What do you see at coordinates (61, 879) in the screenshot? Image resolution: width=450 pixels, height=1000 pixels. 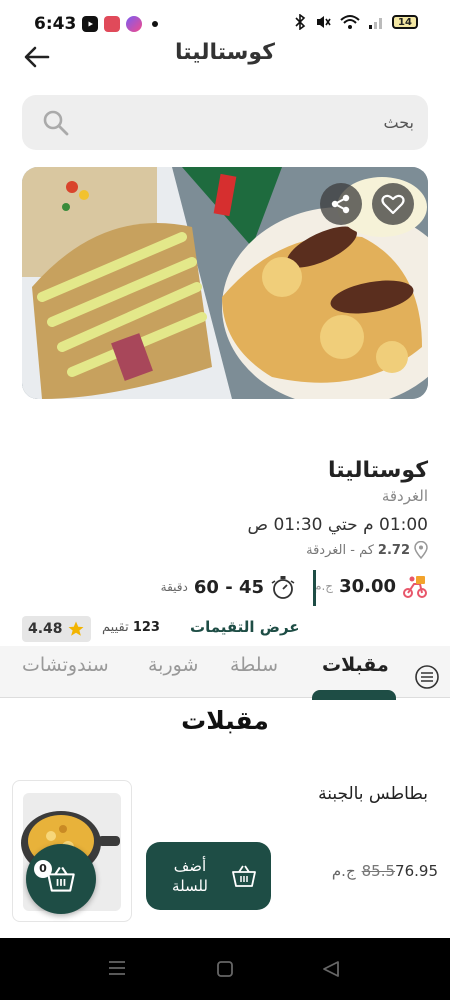 I see `cart-fab: 0` at bounding box center [61, 879].